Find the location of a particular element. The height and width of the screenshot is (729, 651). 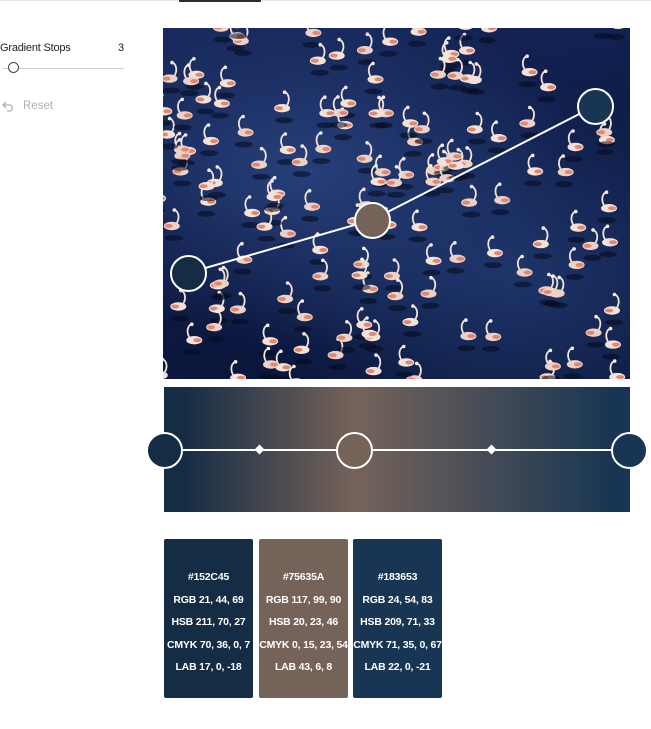

reset-button: Reset is located at coordinates (27, 106).